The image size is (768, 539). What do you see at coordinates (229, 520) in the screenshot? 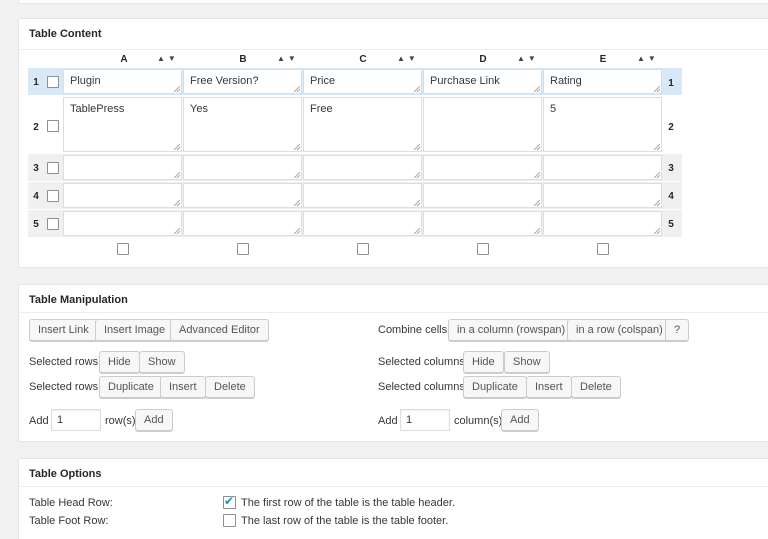
I see `table-foot-row-checkbox` at bounding box center [229, 520].